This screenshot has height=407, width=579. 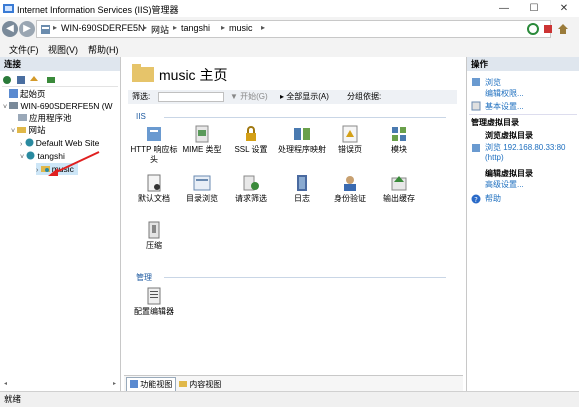 What do you see at coordinates (249, 97) in the screenshot?
I see `filter-start-button: ▼ 开始(G)` at bounding box center [249, 97].